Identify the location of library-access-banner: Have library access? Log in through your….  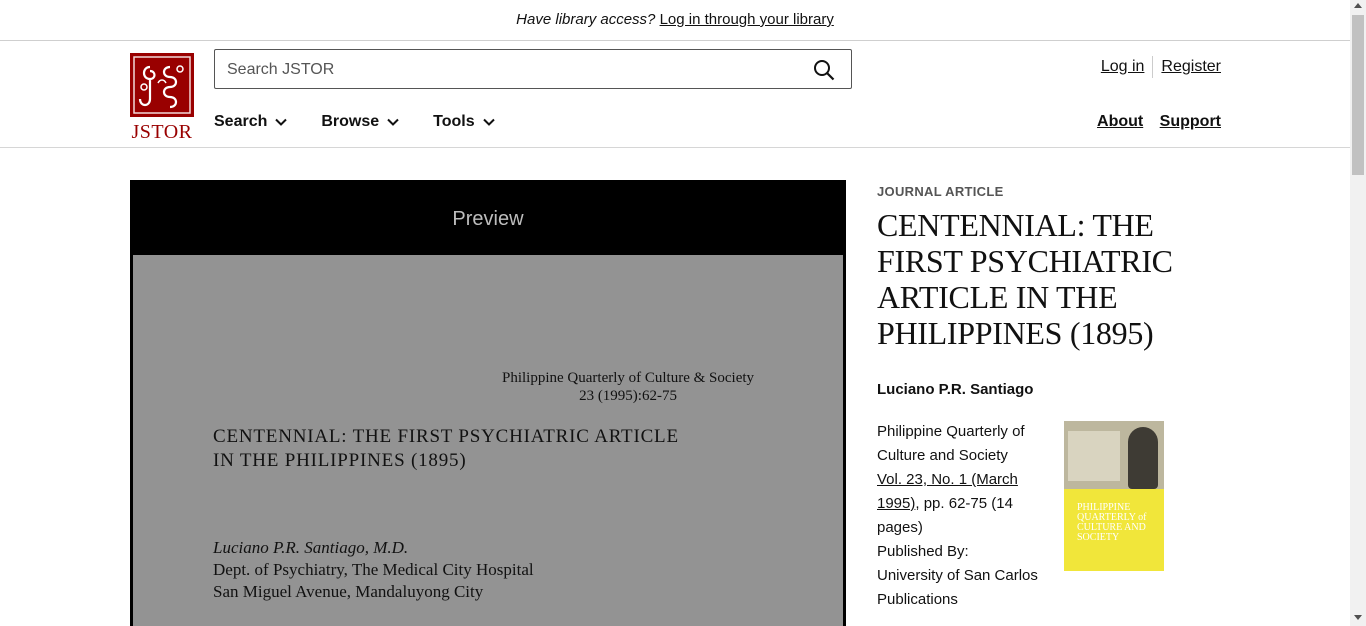
(675, 20).